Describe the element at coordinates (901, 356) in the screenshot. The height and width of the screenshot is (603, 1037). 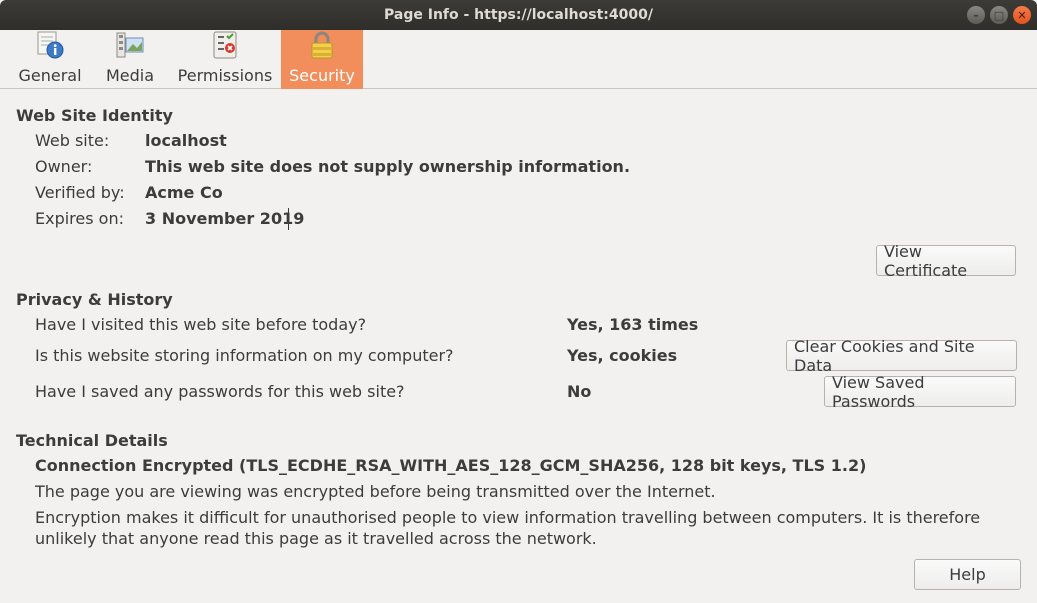
I see `clear-cookies-button: Clear Cookies and Site Data` at that location.